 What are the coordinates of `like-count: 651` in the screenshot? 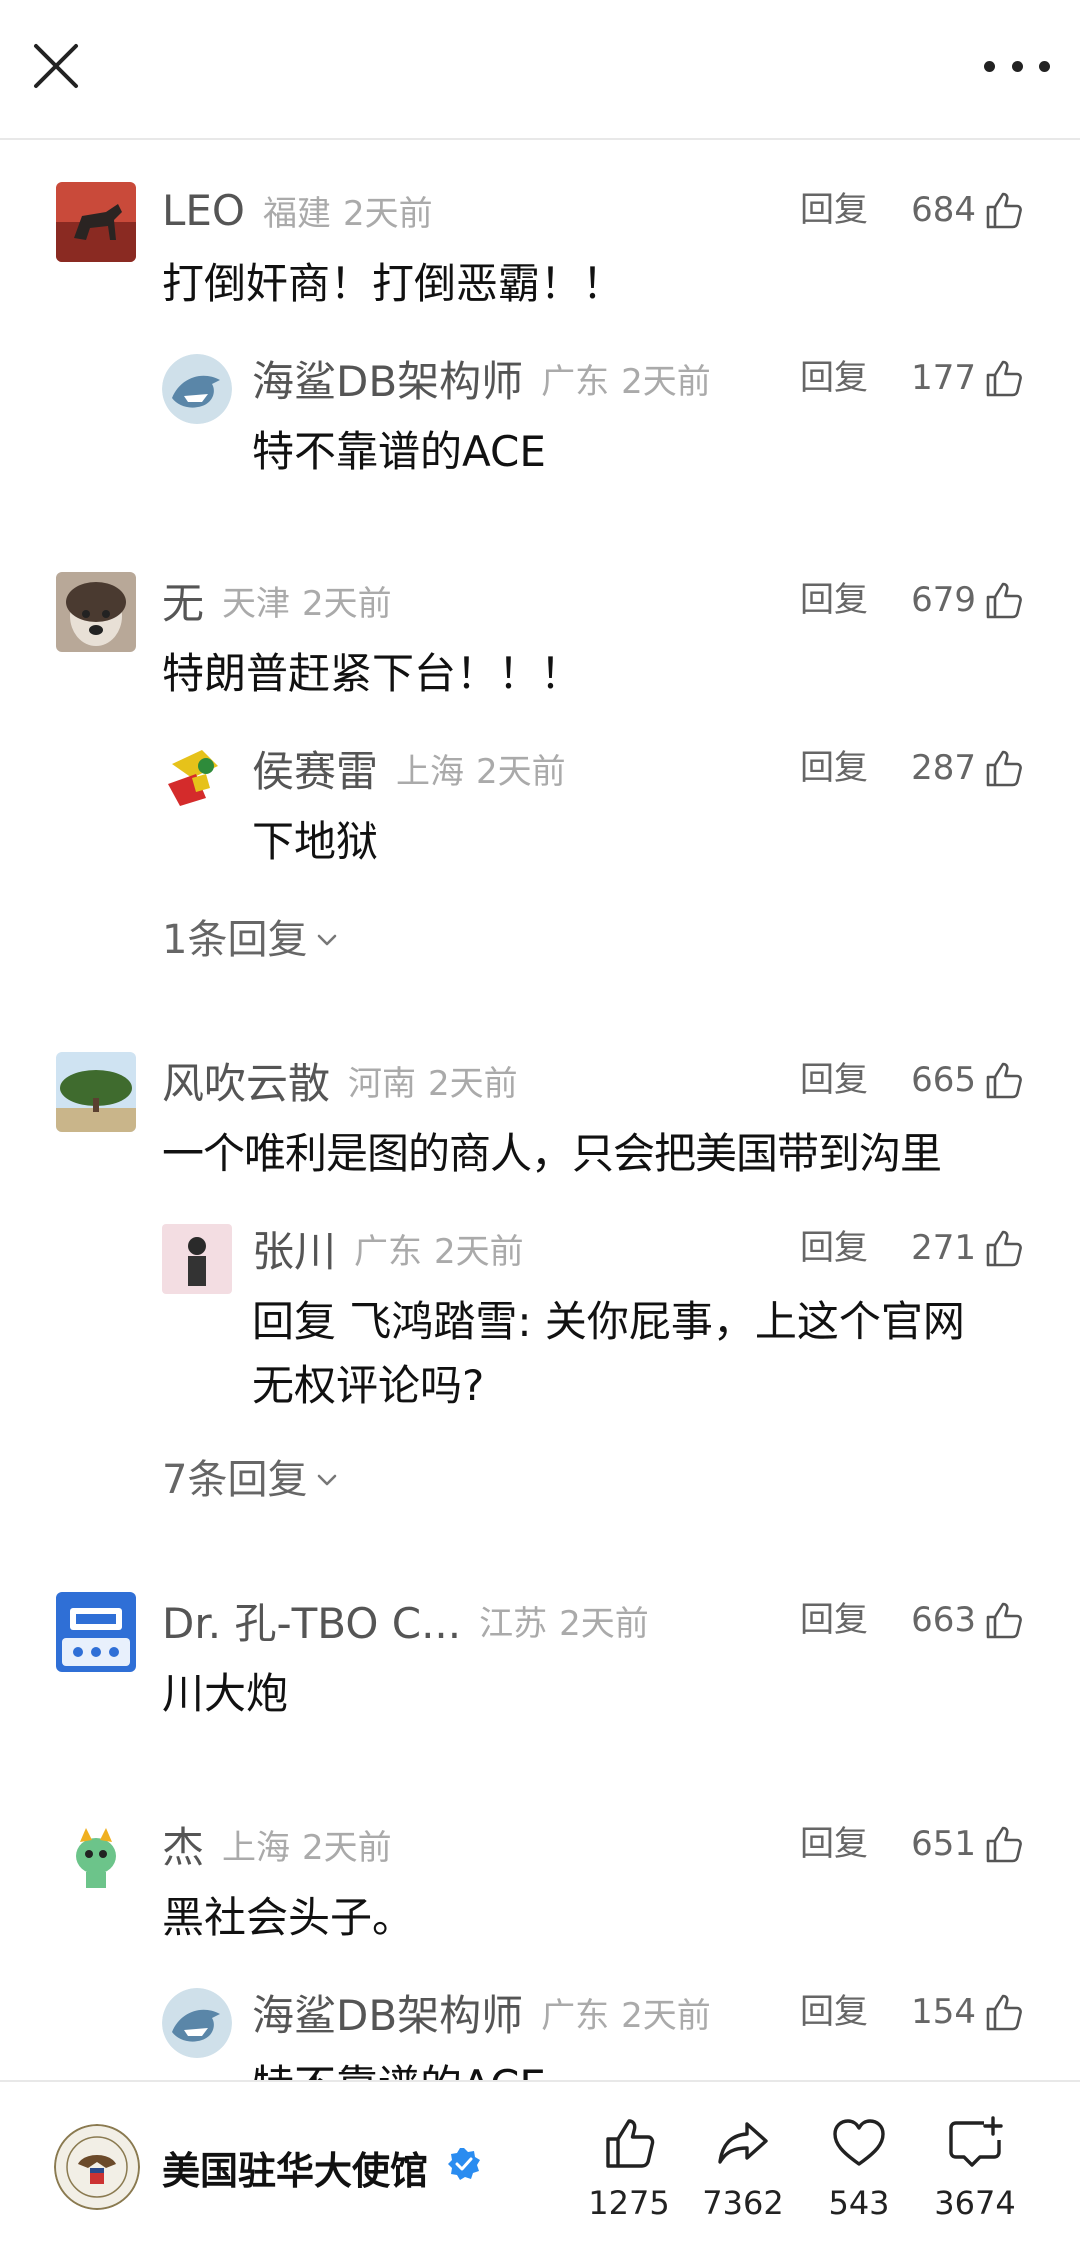 It's located at (943, 1844).